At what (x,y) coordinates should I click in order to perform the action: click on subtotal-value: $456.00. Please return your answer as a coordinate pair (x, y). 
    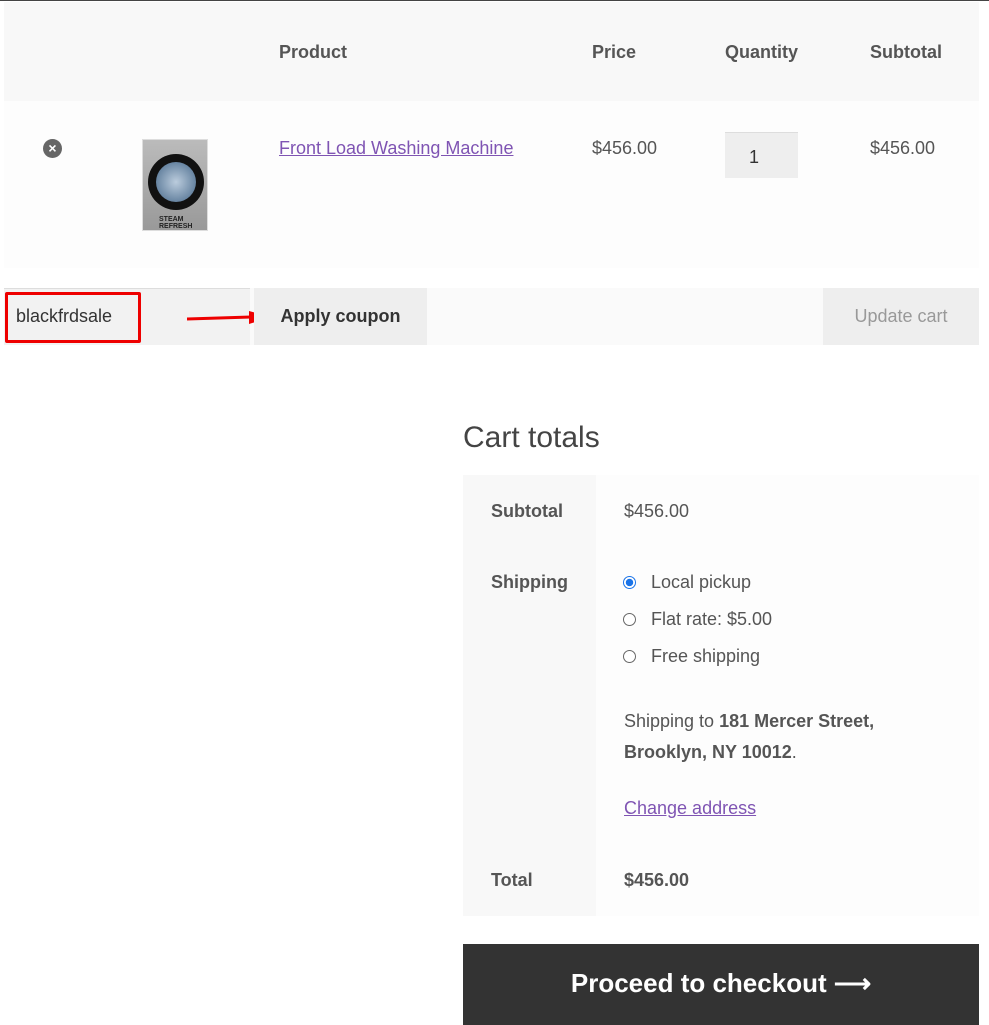
    Looking at the image, I should click on (657, 511).